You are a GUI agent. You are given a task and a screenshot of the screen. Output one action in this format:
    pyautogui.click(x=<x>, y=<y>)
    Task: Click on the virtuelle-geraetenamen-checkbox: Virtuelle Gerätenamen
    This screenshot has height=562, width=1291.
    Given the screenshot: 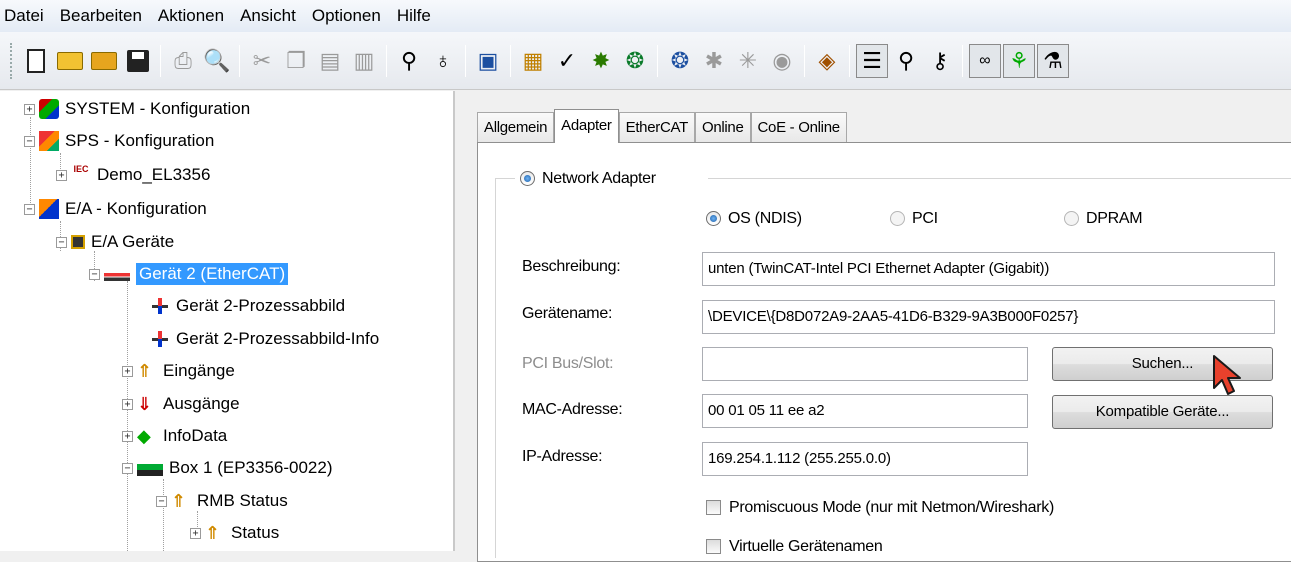 What is the action you would take?
    pyautogui.click(x=794, y=546)
    